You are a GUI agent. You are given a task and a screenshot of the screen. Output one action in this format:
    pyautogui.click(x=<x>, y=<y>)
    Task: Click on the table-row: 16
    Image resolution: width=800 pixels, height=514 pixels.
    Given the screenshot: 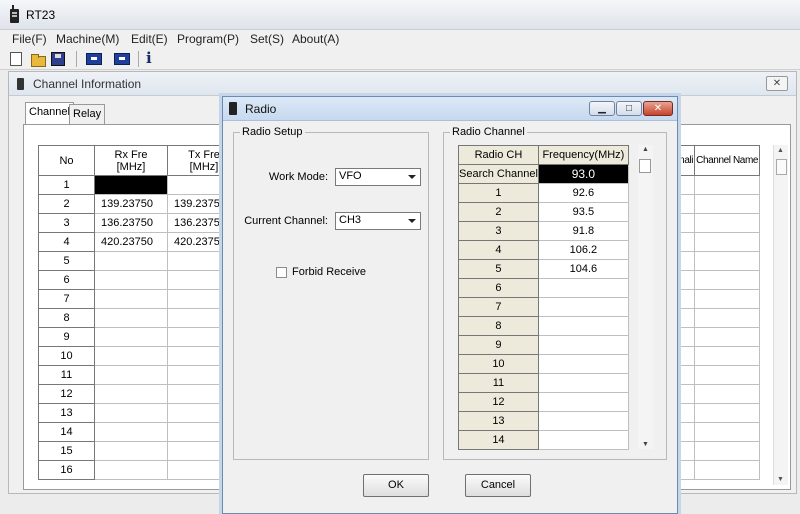 What is the action you would take?
    pyautogui.click(x=139, y=470)
    